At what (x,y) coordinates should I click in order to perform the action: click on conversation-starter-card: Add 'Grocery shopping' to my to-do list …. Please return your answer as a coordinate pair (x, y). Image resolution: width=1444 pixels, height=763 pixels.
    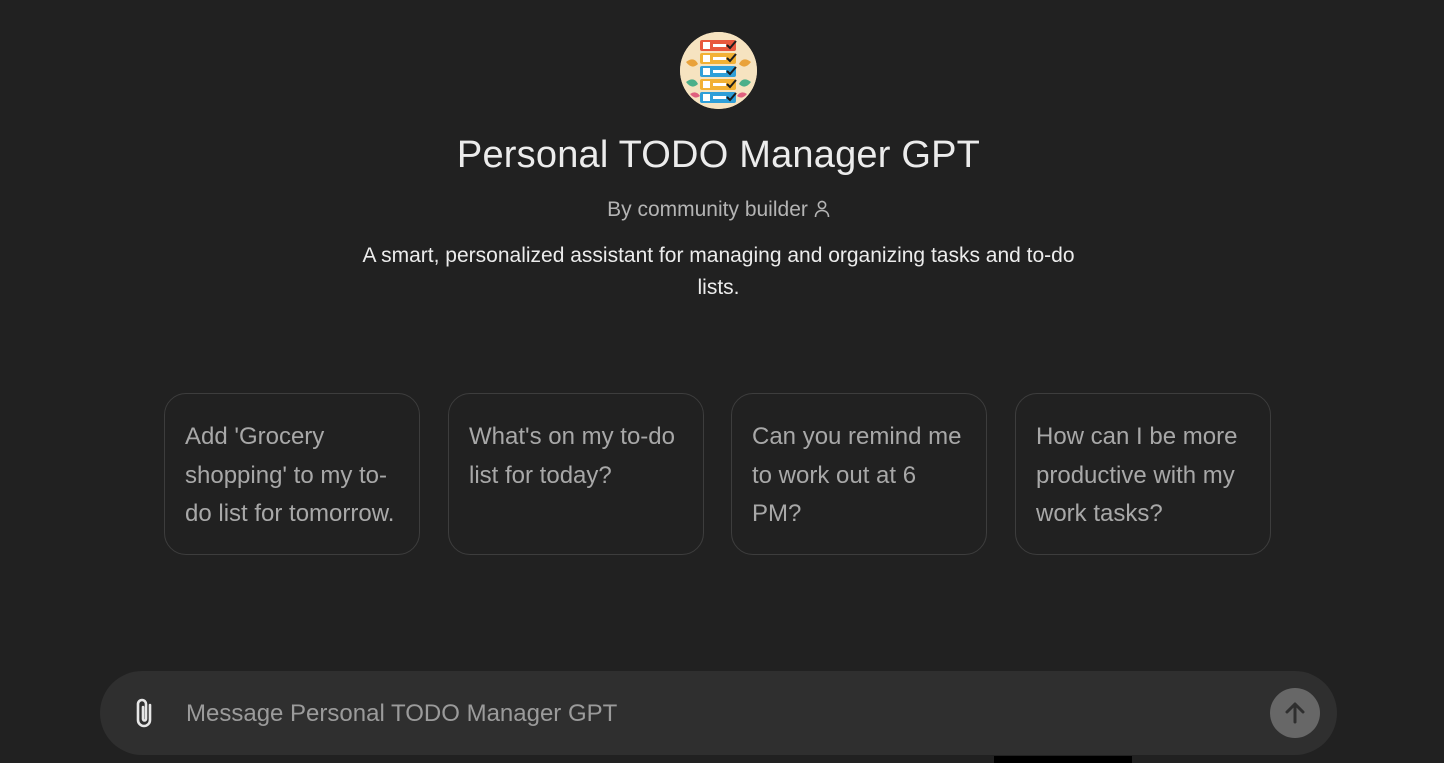
    Looking at the image, I should click on (292, 474).